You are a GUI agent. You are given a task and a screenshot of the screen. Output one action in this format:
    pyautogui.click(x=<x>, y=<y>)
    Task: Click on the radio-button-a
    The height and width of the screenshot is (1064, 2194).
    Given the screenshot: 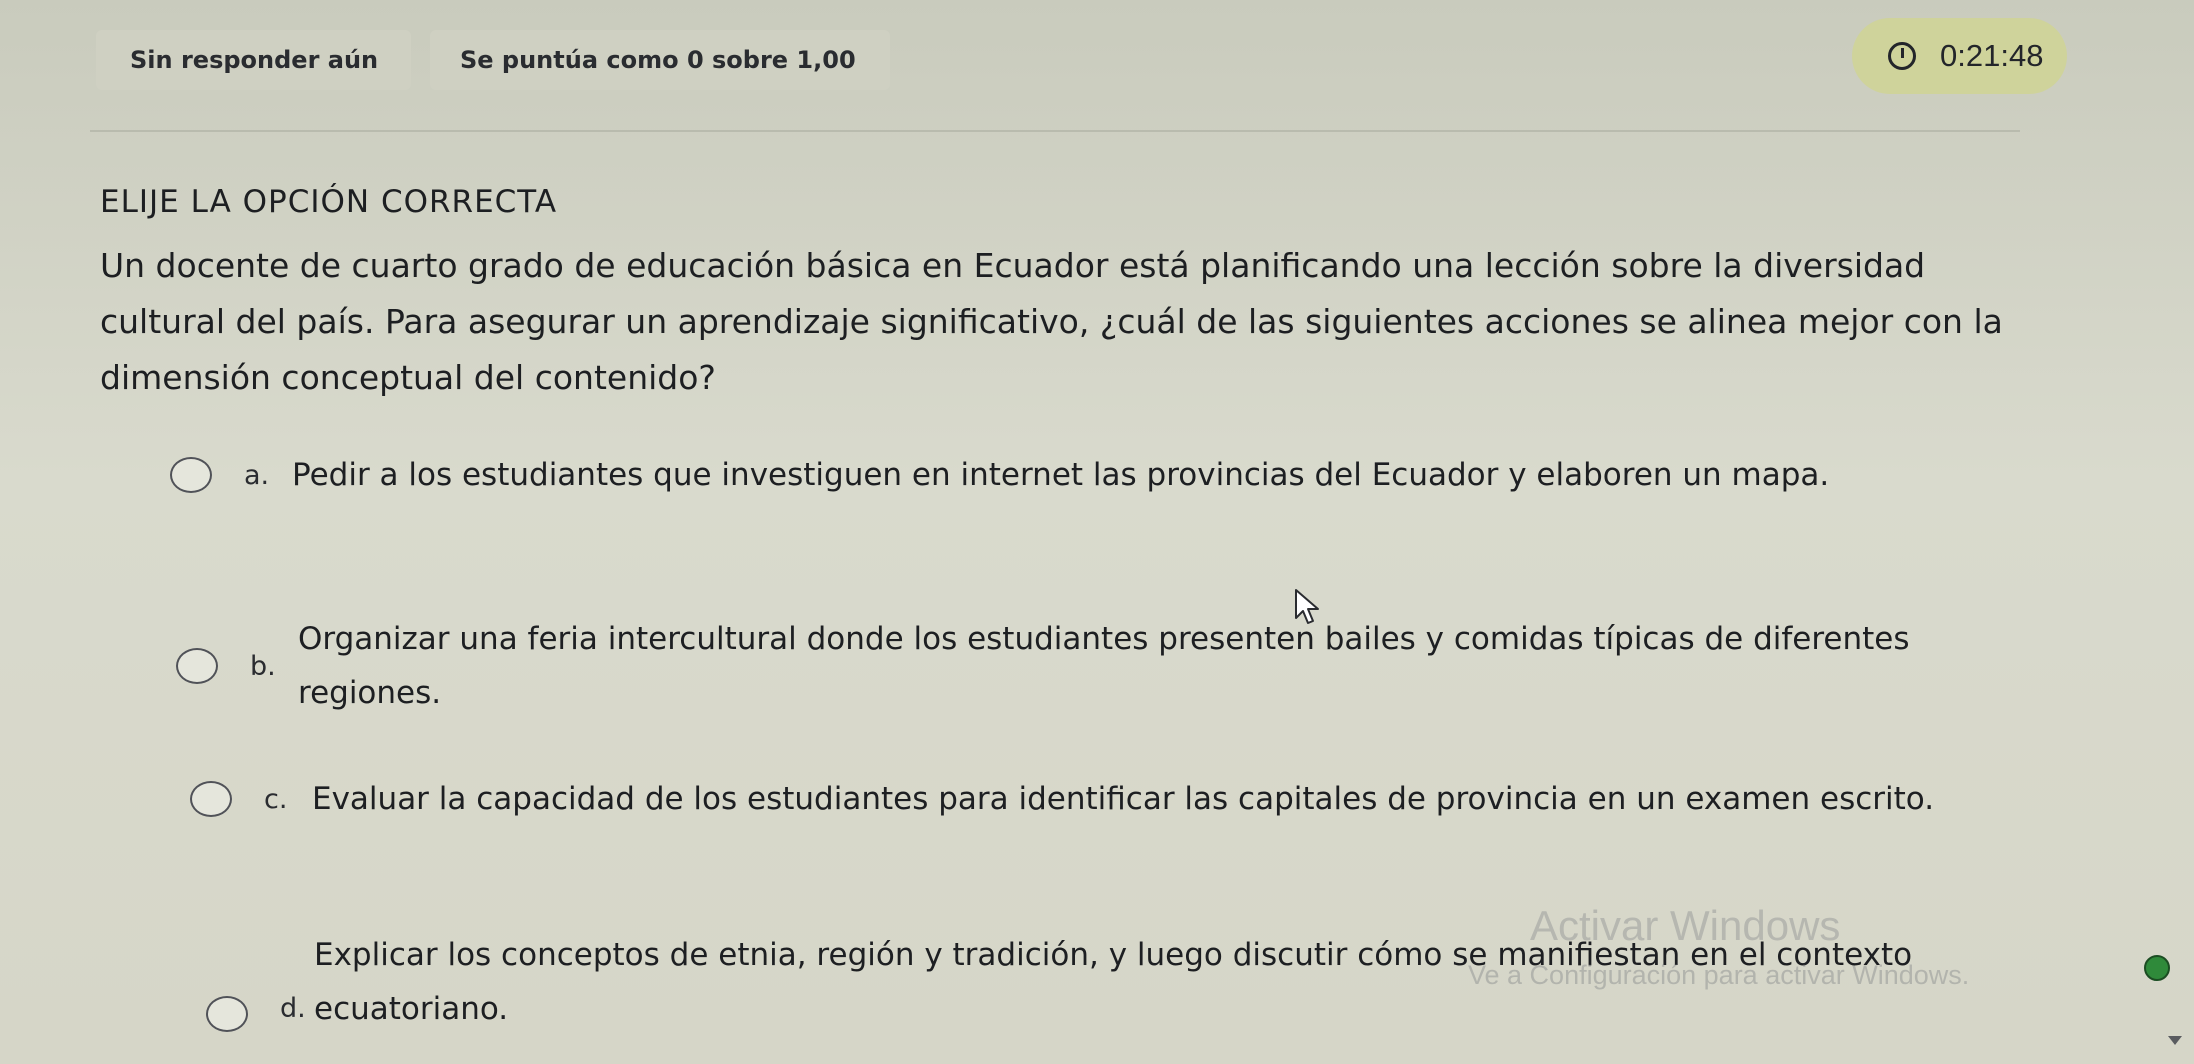 What is the action you would take?
    pyautogui.click(x=191, y=475)
    